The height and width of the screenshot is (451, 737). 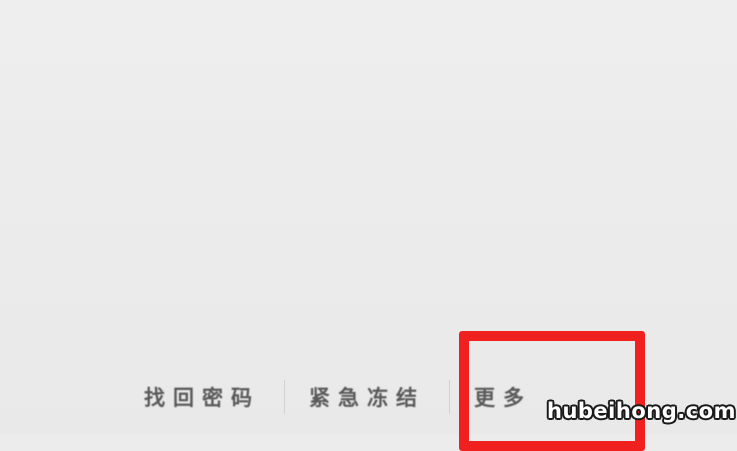 What do you see at coordinates (367, 397) in the screenshot?
I see `emergency-freeze-link: 紧急冻结` at bounding box center [367, 397].